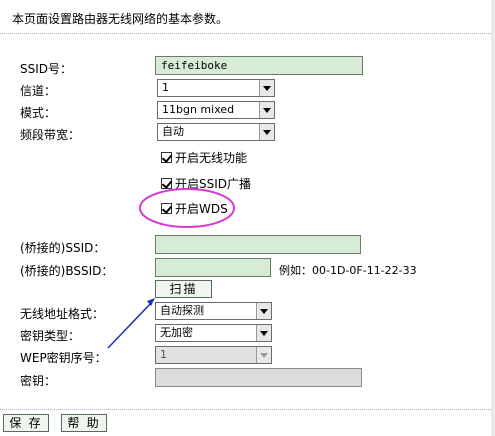 This screenshot has width=495, height=436. What do you see at coordinates (26, 423) in the screenshot?
I see `save-button: 保 存` at bounding box center [26, 423].